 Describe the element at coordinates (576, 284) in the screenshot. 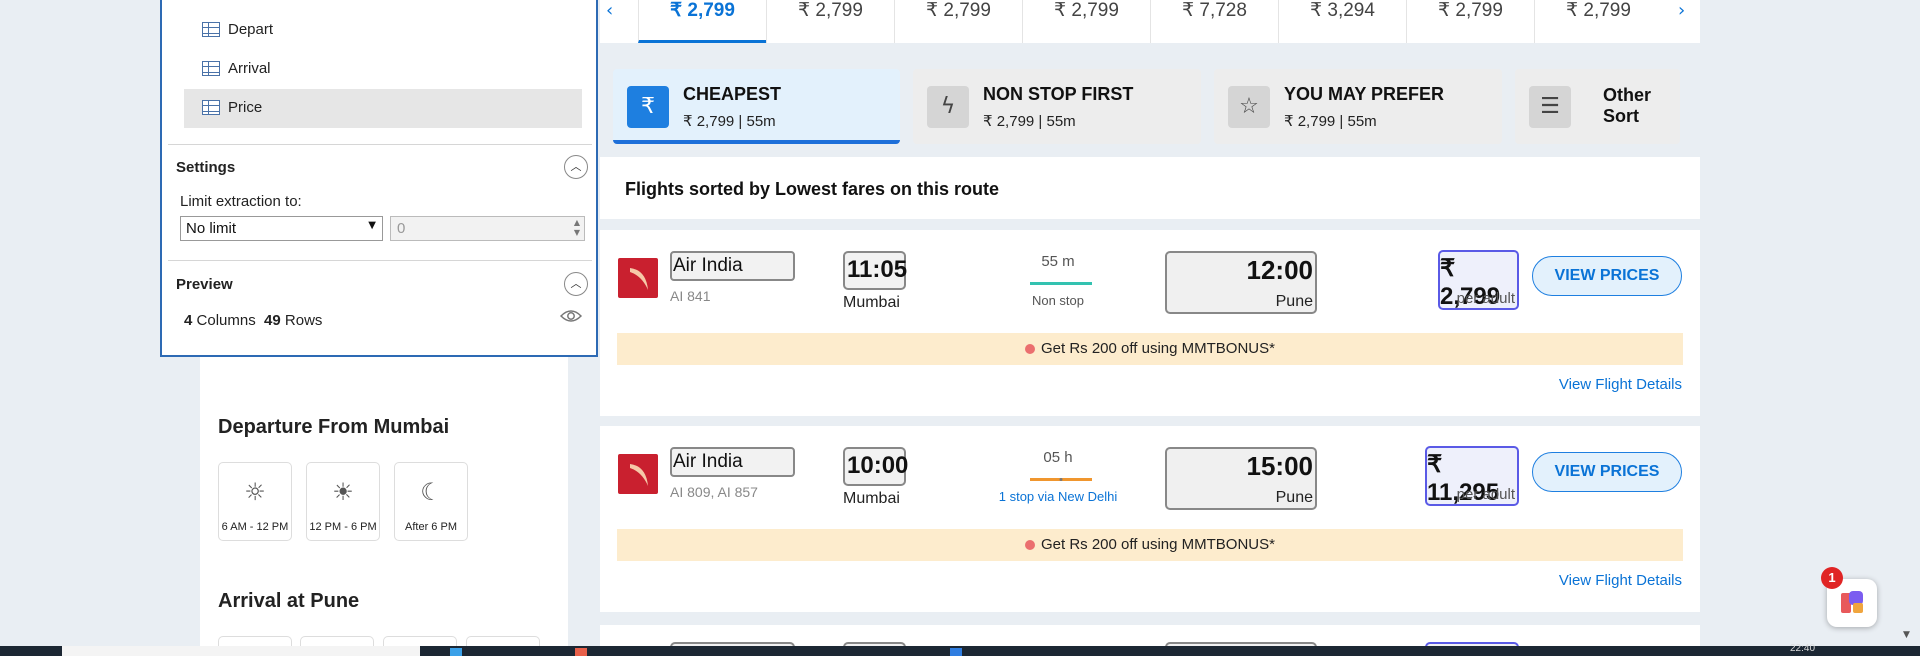

I see `preview-collapse-chevron-icon: ︿` at that location.